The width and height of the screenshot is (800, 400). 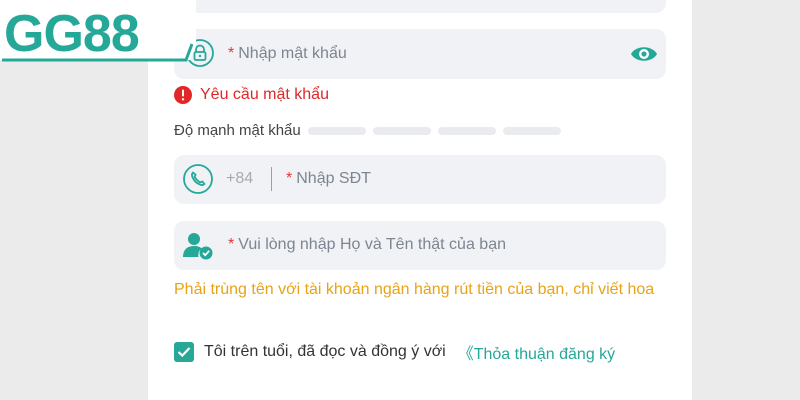 I want to click on check-icon, so click(x=184, y=352).